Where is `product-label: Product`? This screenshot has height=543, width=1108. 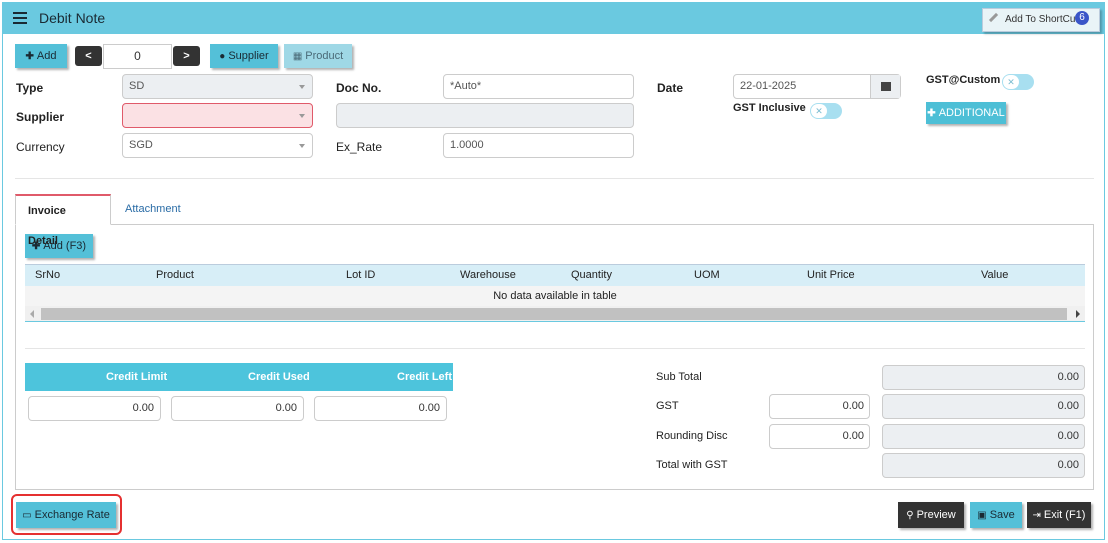
product-label: Product is located at coordinates (324, 56).